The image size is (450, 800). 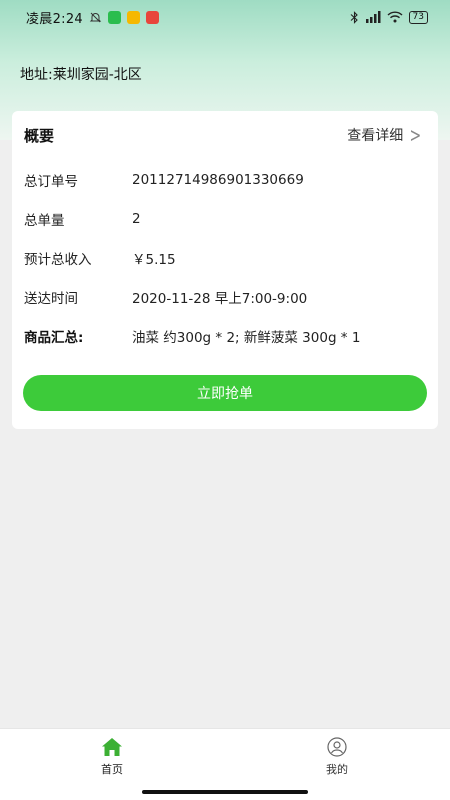 What do you see at coordinates (375, 136) in the screenshot?
I see `view-details-label: 查看详细` at bounding box center [375, 136].